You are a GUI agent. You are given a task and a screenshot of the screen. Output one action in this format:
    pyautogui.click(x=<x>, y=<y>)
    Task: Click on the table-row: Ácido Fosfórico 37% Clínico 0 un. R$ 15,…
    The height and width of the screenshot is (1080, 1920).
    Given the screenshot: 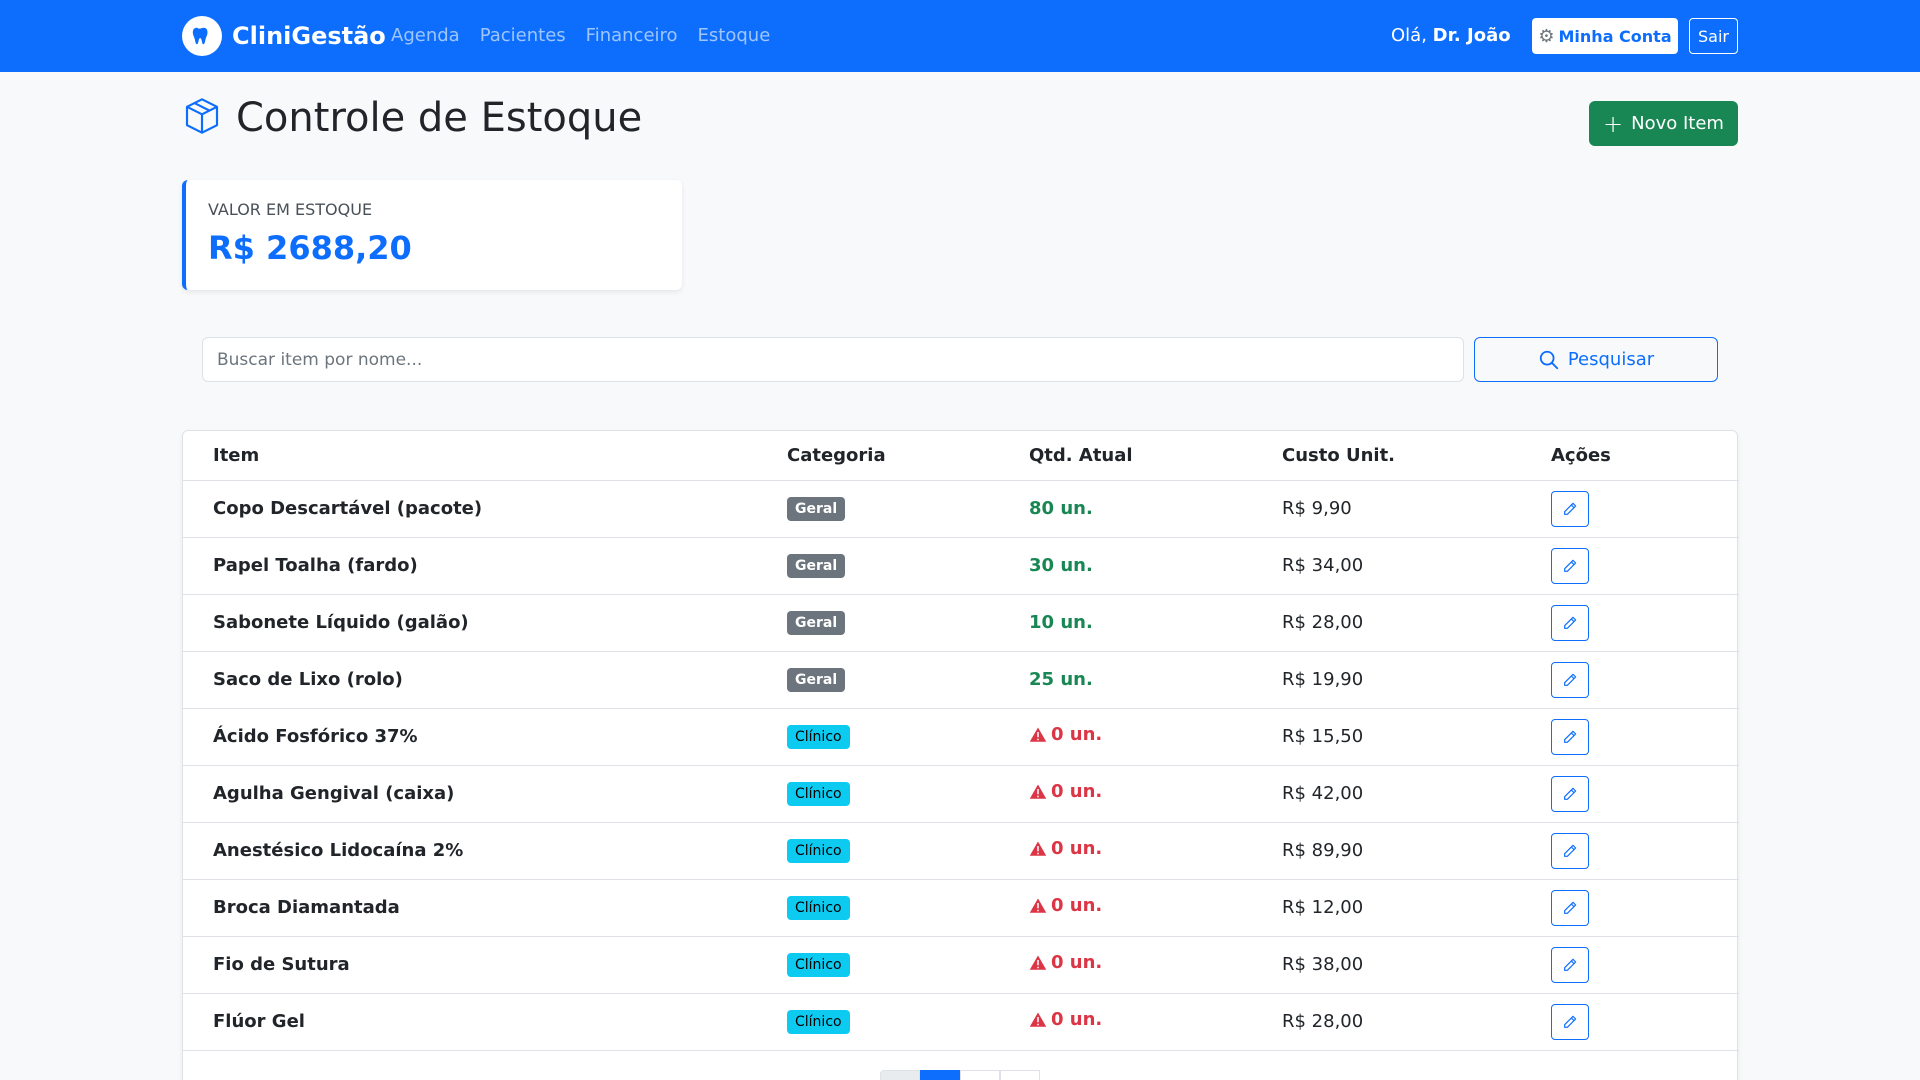 What is the action you would take?
    pyautogui.click(x=961, y=737)
    